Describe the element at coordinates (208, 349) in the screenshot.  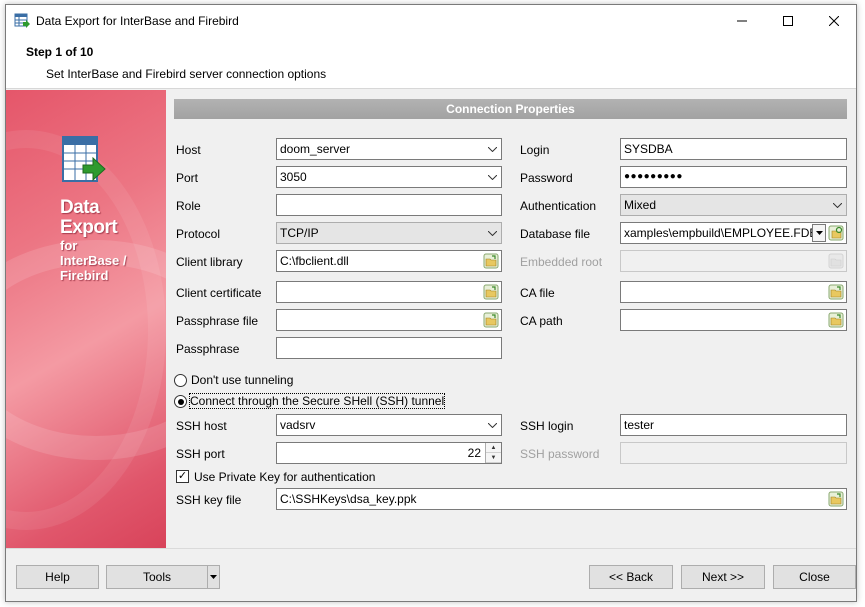
I see `passphrase-label: Passphrase` at that location.